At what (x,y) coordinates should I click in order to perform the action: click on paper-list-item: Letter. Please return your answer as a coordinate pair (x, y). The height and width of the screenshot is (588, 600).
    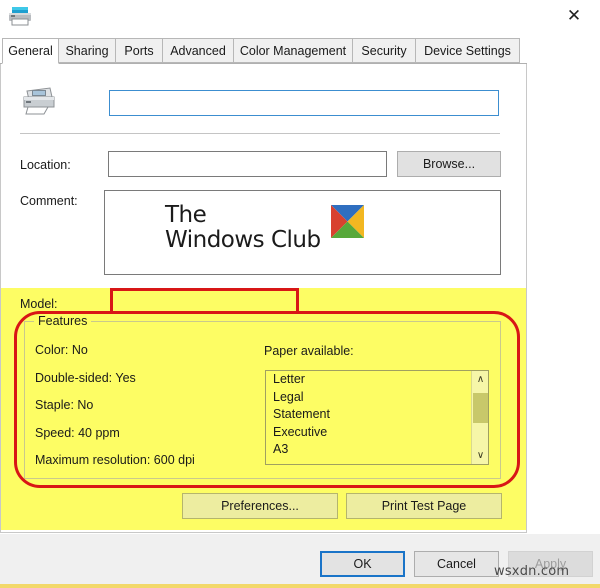
    Looking at the image, I should click on (377, 380).